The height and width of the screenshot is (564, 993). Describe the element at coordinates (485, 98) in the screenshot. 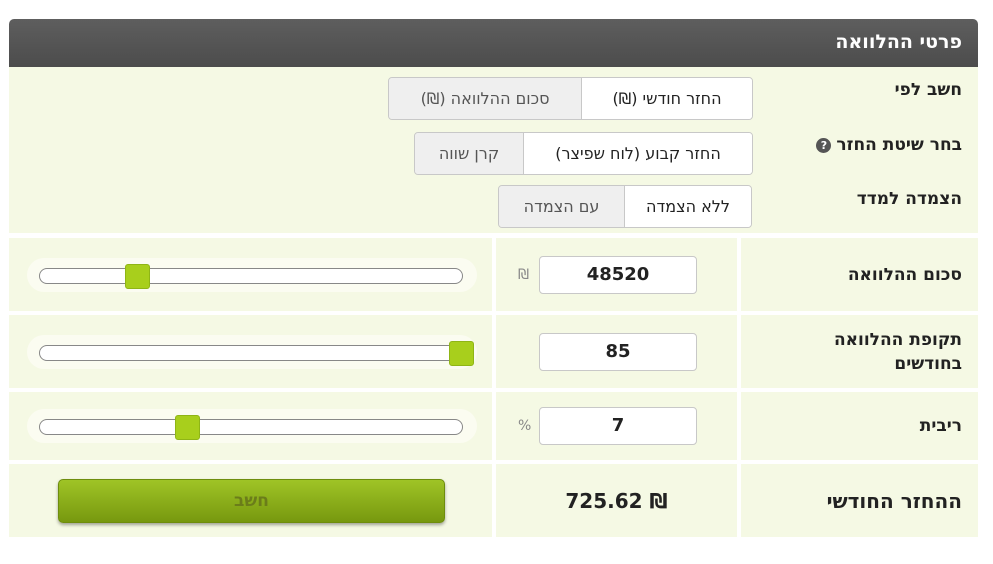

I see `calc-by-loan-amount-option: סכום ההלוואה (₪)` at that location.